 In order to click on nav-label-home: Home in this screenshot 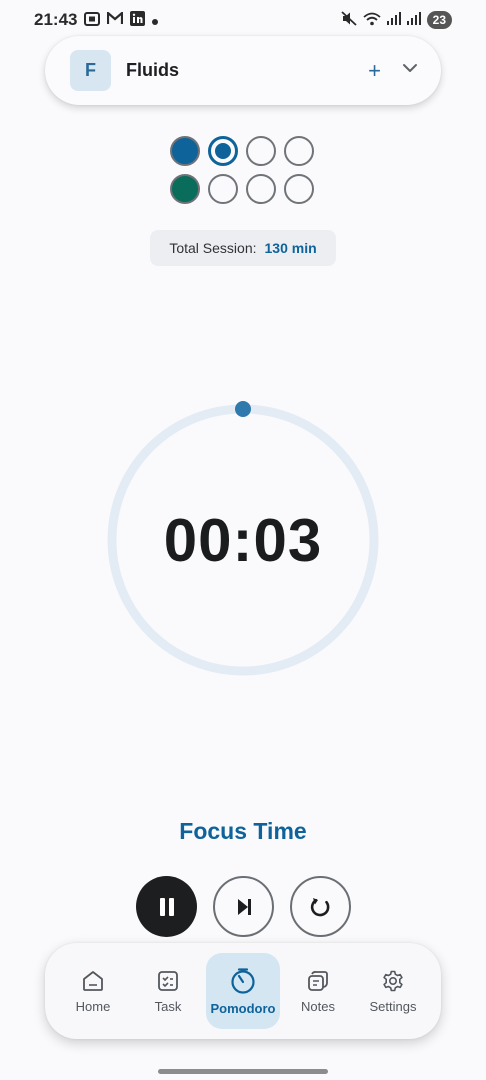, I will do `click(93, 1006)`.